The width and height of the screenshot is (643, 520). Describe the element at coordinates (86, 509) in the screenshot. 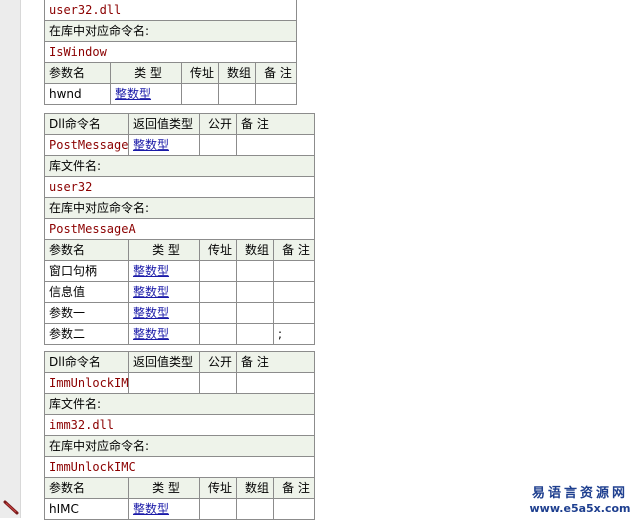

I see `param-name: hIMC` at that location.